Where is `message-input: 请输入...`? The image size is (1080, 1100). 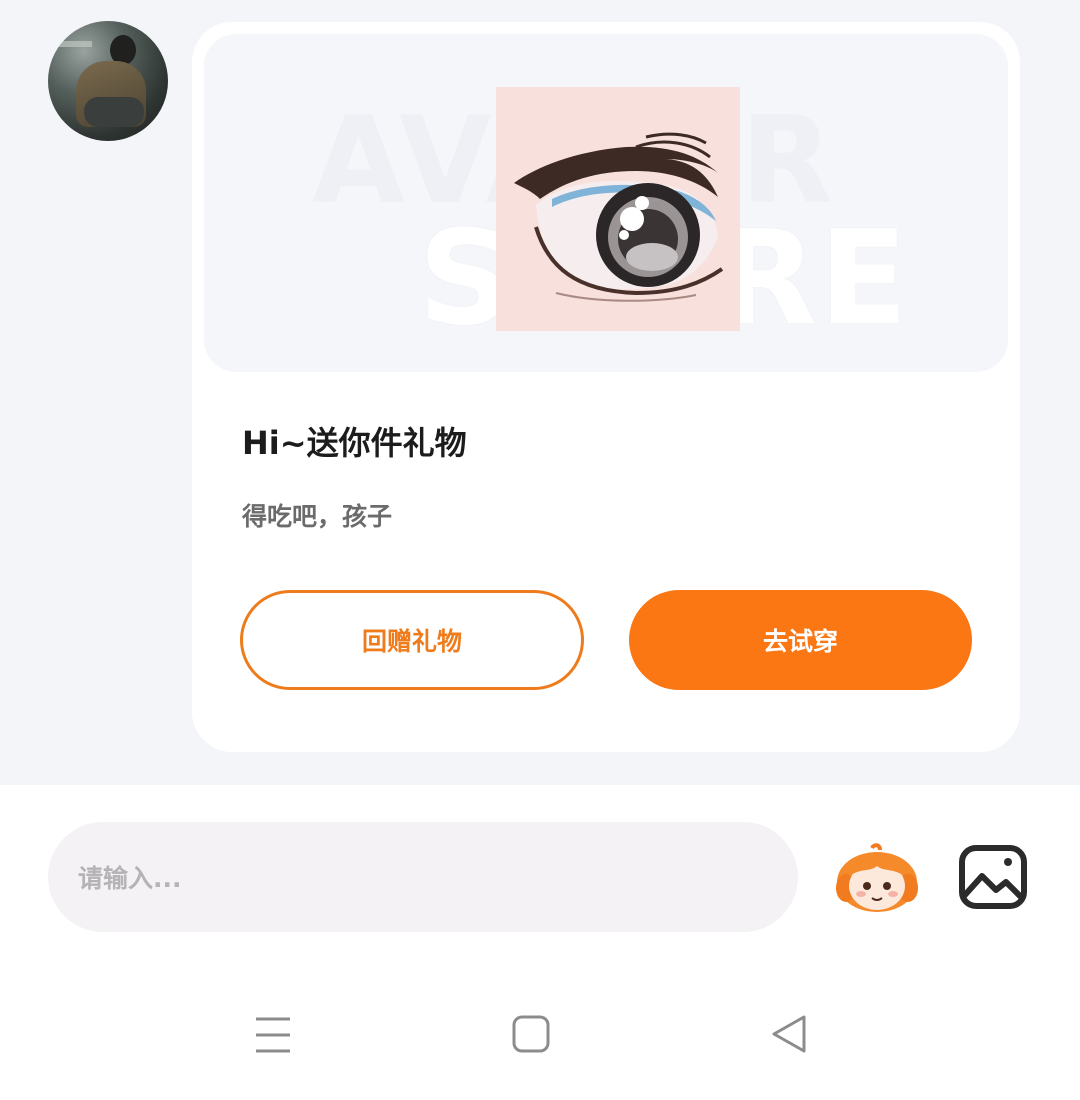 message-input: 请输入... is located at coordinates (423, 877).